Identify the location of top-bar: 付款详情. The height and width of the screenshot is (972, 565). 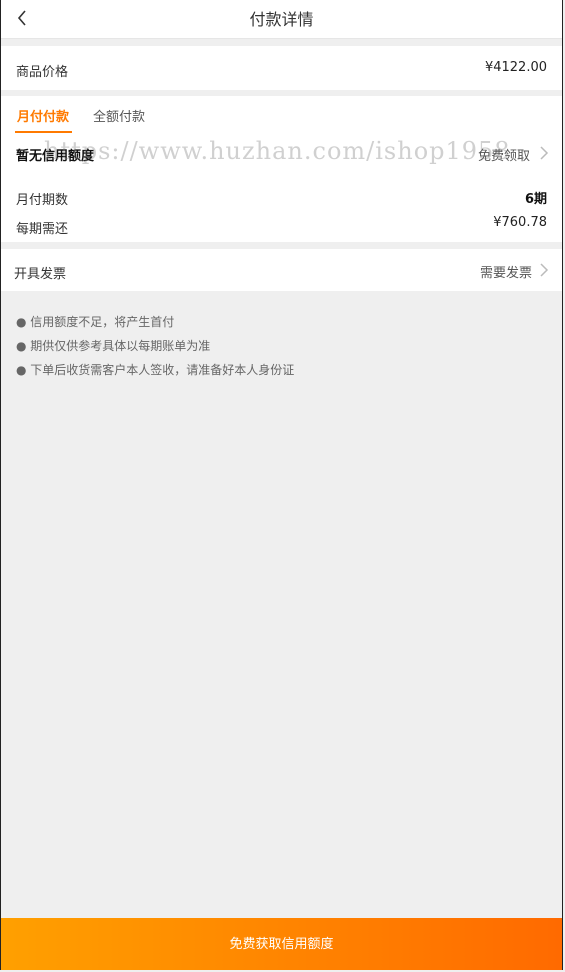
(281, 19).